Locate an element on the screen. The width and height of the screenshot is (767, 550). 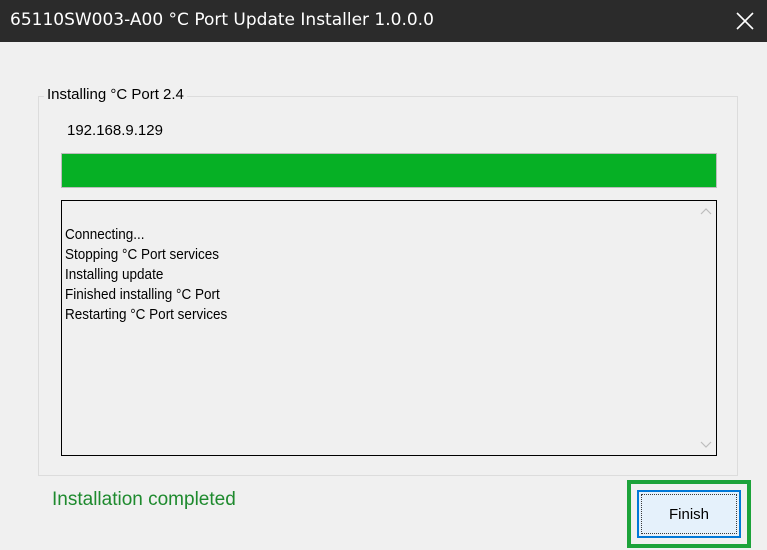
progress-bar is located at coordinates (389, 170).